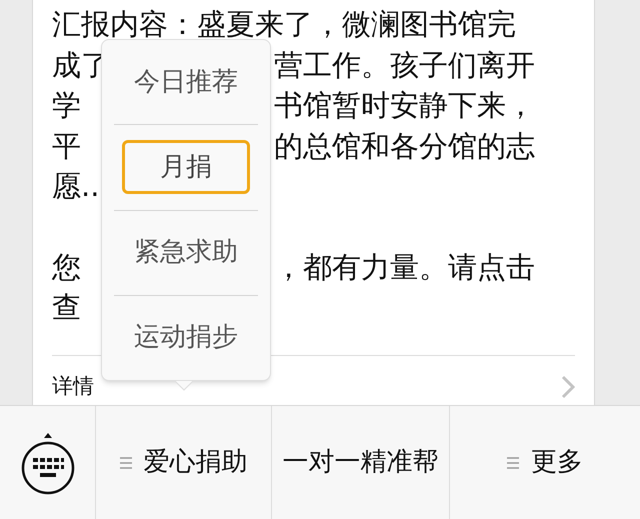 This screenshot has height=519, width=640. Describe the element at coordinates (66, 105) in the screenshot. I see `paragraph-text: 学` at that location.